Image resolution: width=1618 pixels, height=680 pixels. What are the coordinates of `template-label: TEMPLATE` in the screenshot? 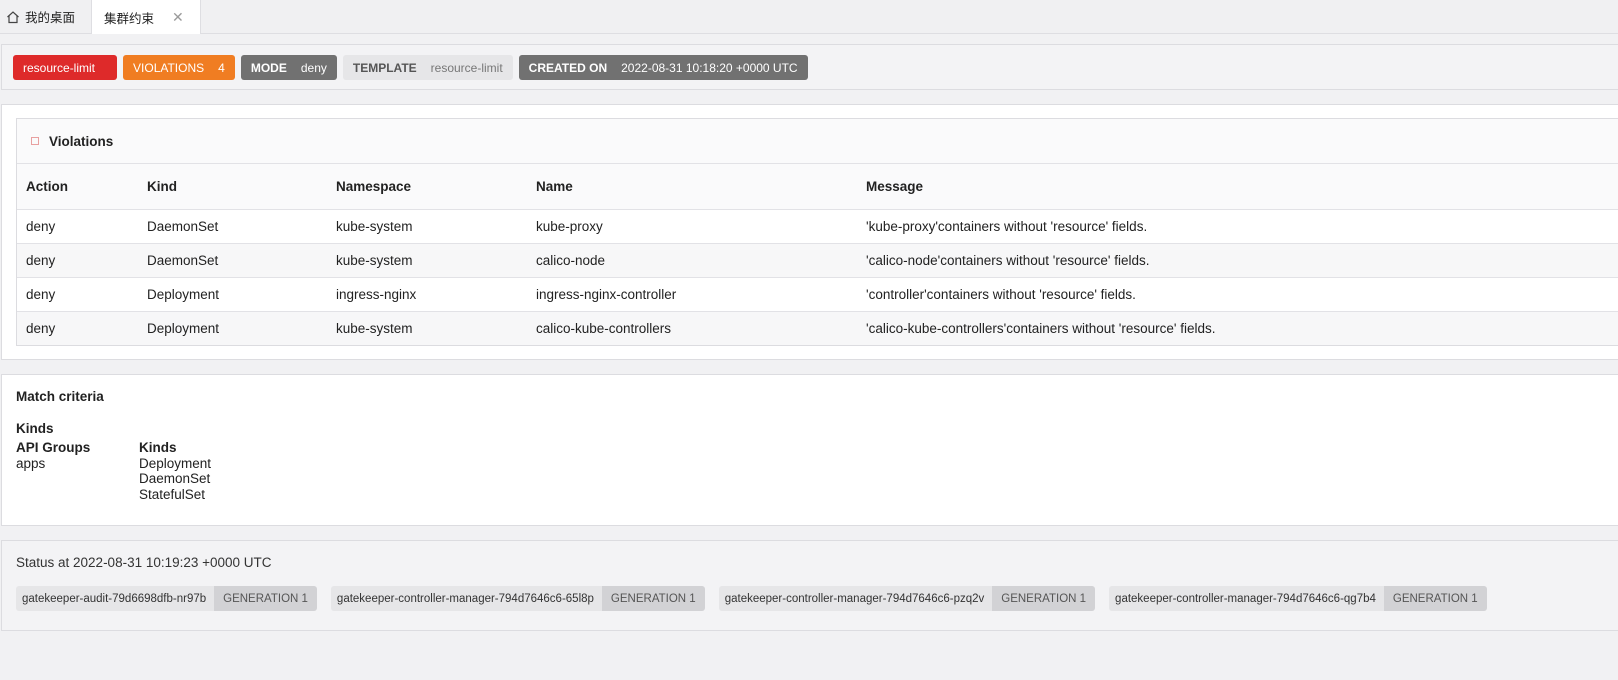 It's located at (384, 67).